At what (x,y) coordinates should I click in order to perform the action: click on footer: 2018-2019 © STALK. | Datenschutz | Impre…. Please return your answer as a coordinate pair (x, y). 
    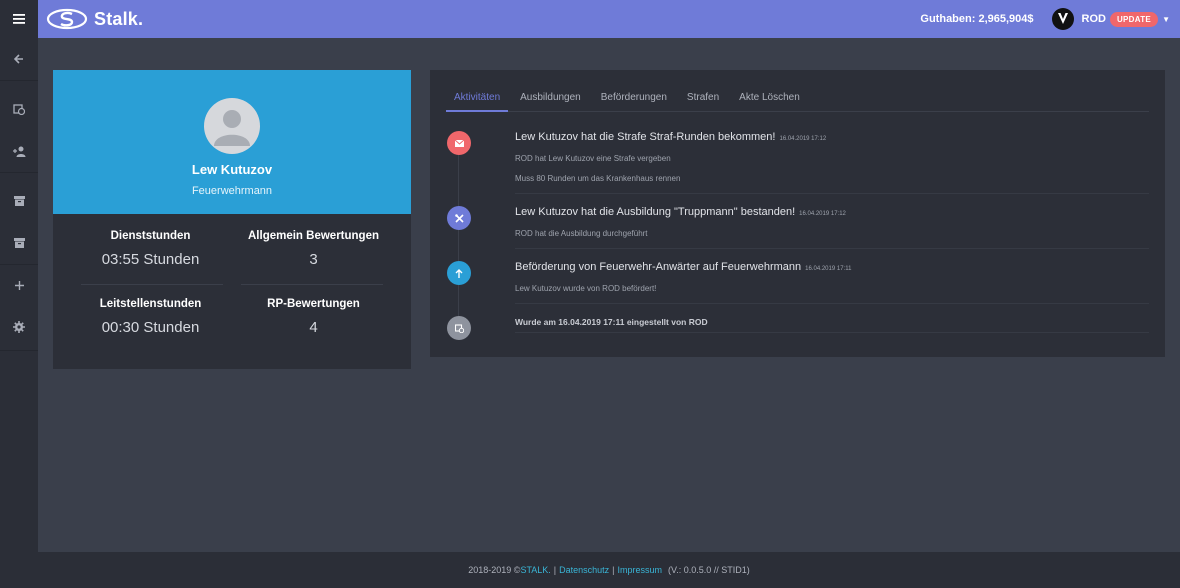
    Looking at the image, I should click on (609, 570).